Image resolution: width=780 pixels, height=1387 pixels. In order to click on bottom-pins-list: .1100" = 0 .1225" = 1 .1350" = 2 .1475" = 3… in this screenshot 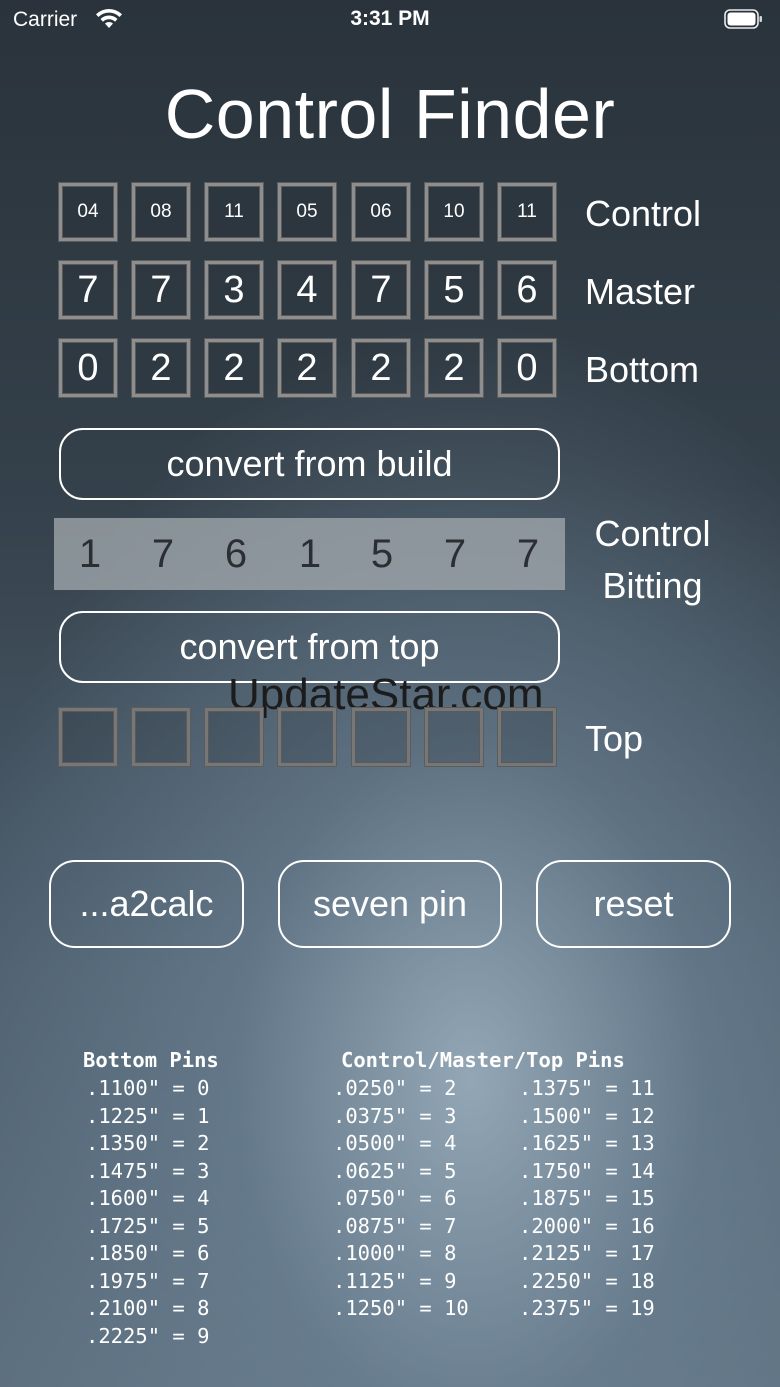, I will do `click(147, 1212)`.